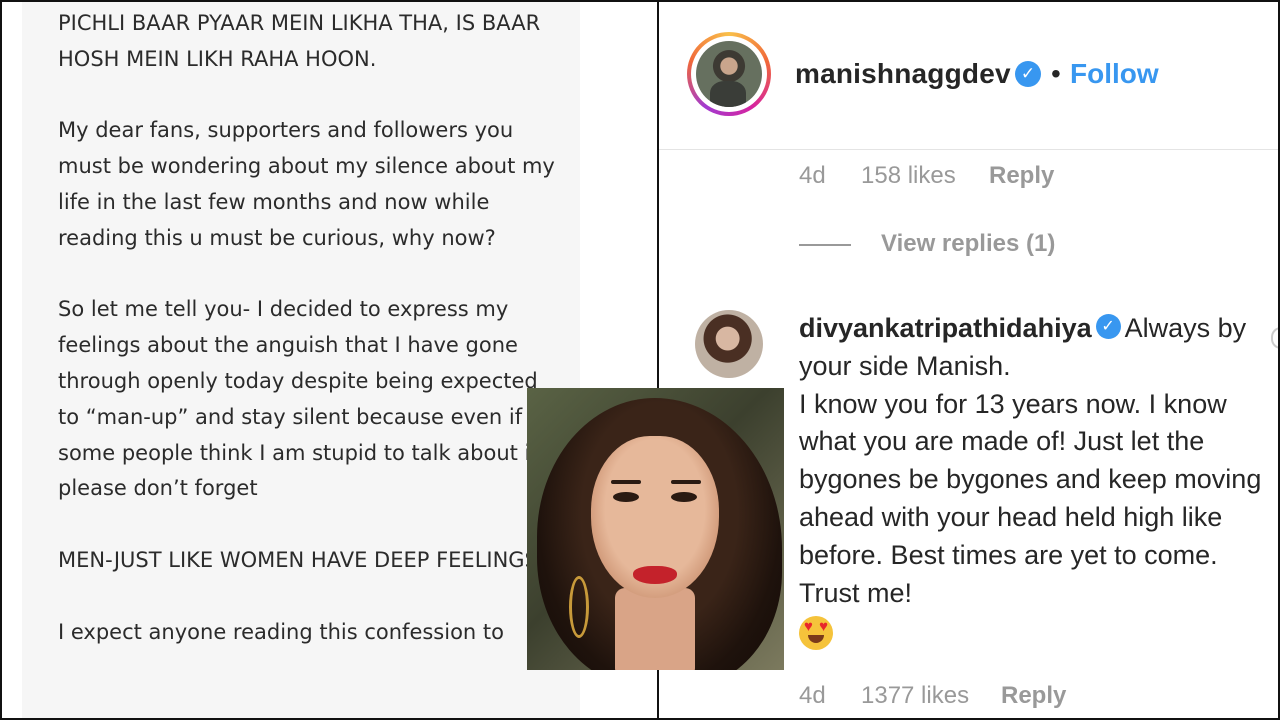 The width and height of the screenshot is (1280, 720). What do you see at coordinates (729, 344) in the screenshot?
I see `commenter-avatar` at bounding box center [729, 344].